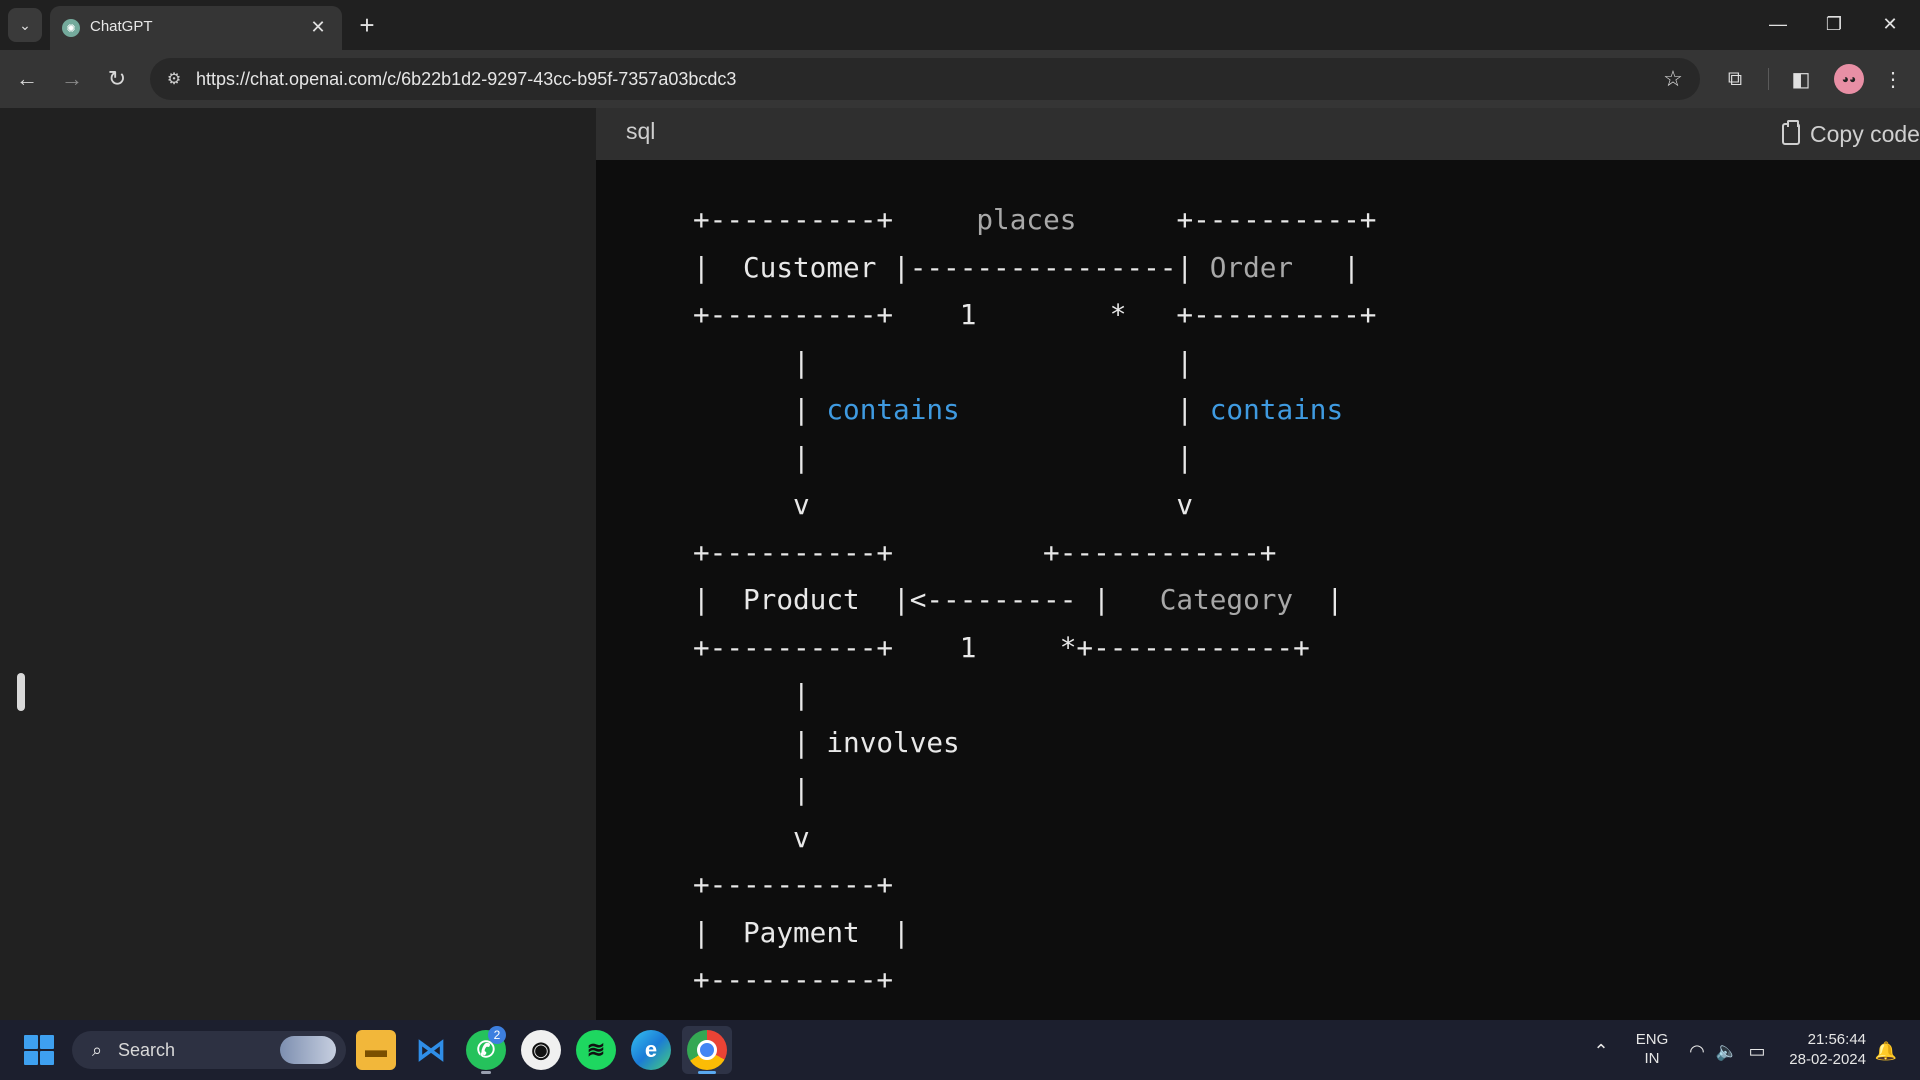 The image size is (1920, 1080). What do you see at coordinates (596, 1050) in the screenshot?
I see `spotify-icon: ≋` at bounding box center [596, 1050].